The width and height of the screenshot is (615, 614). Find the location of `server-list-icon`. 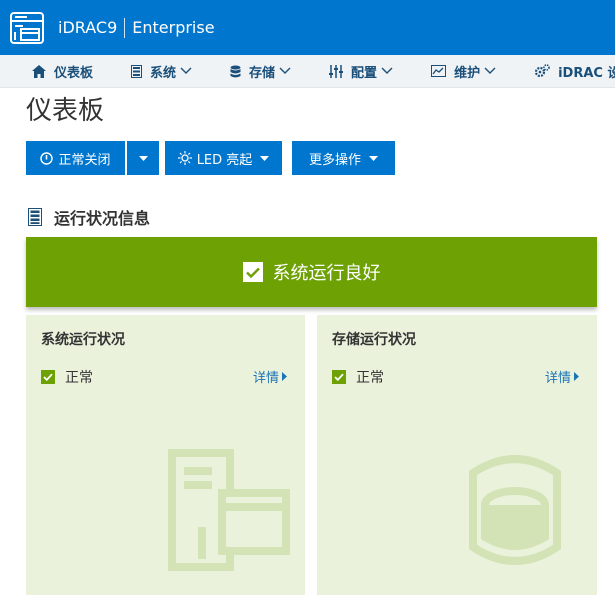

server-list-icon is located at coordinates (137, 71).